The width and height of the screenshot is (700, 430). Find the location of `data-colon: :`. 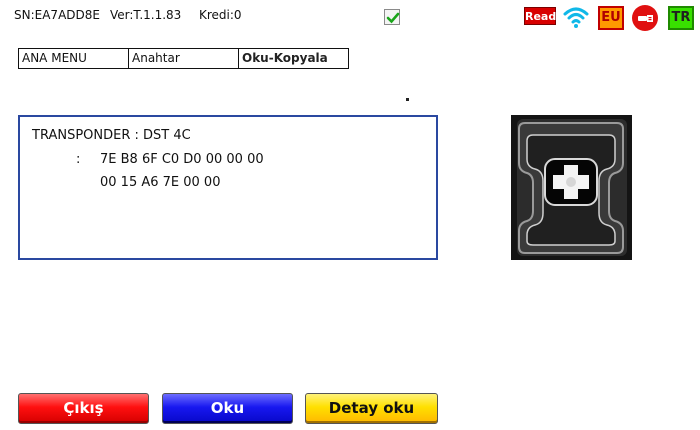

data-colon: : is located at coordinates (78, 159).